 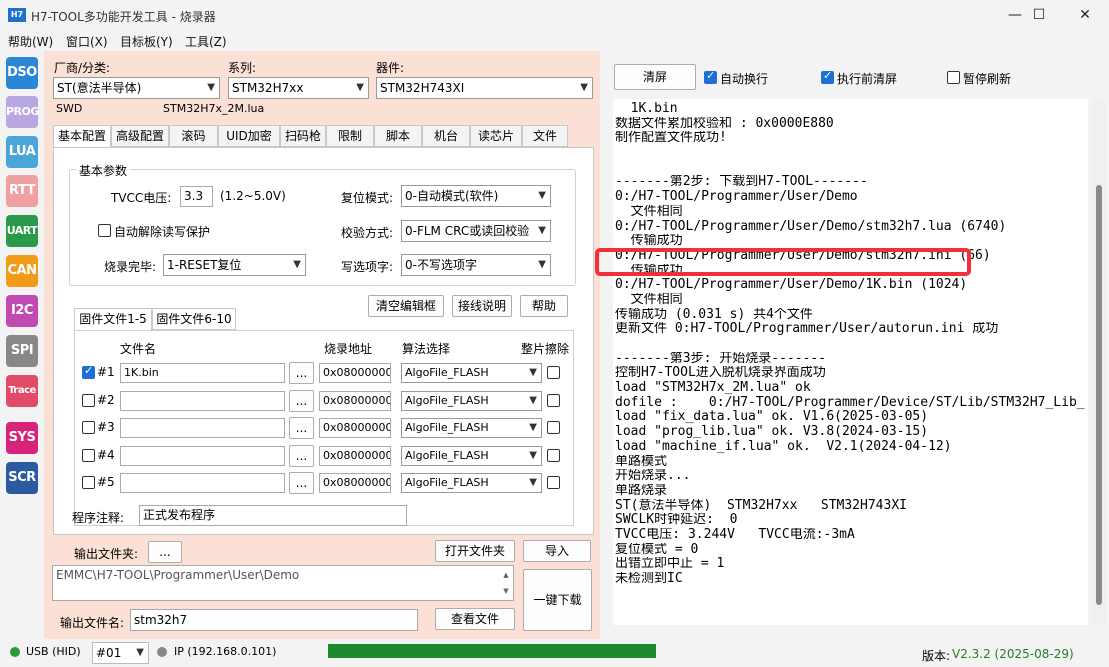 What do you see at coordinates (350, 136) in the screenshot?
I see `tab-limit: 限制` at bounding box center [350, 136].